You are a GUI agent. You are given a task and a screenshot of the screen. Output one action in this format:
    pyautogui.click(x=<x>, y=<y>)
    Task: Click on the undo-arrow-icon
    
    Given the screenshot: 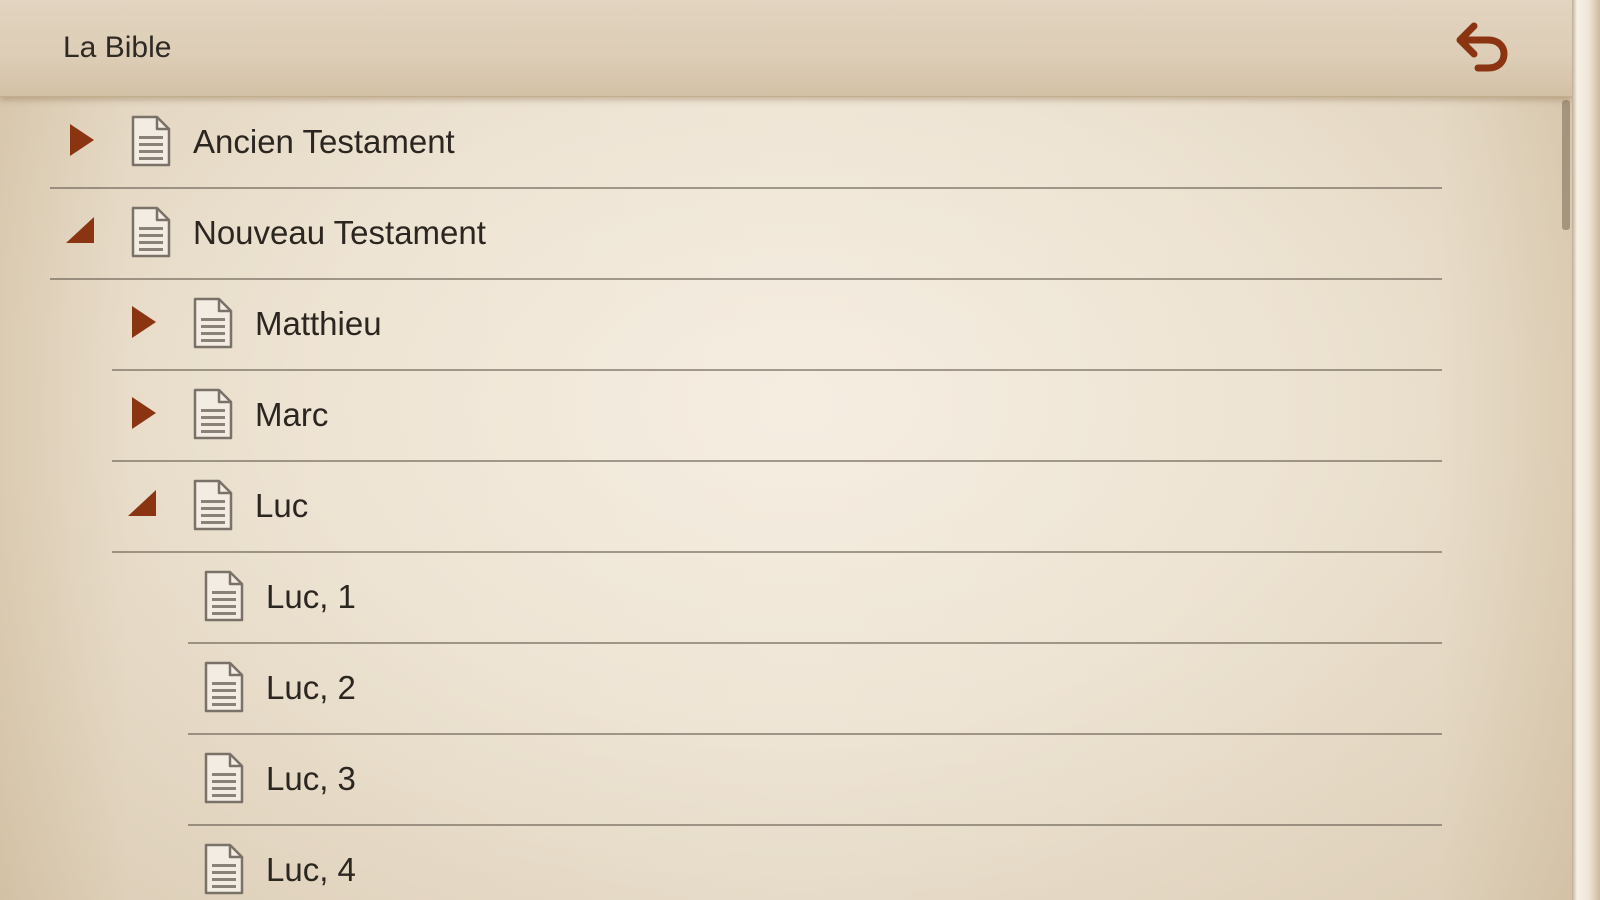 What is the action you would take?
    pyautogui.click(x=1482, y=47)
    